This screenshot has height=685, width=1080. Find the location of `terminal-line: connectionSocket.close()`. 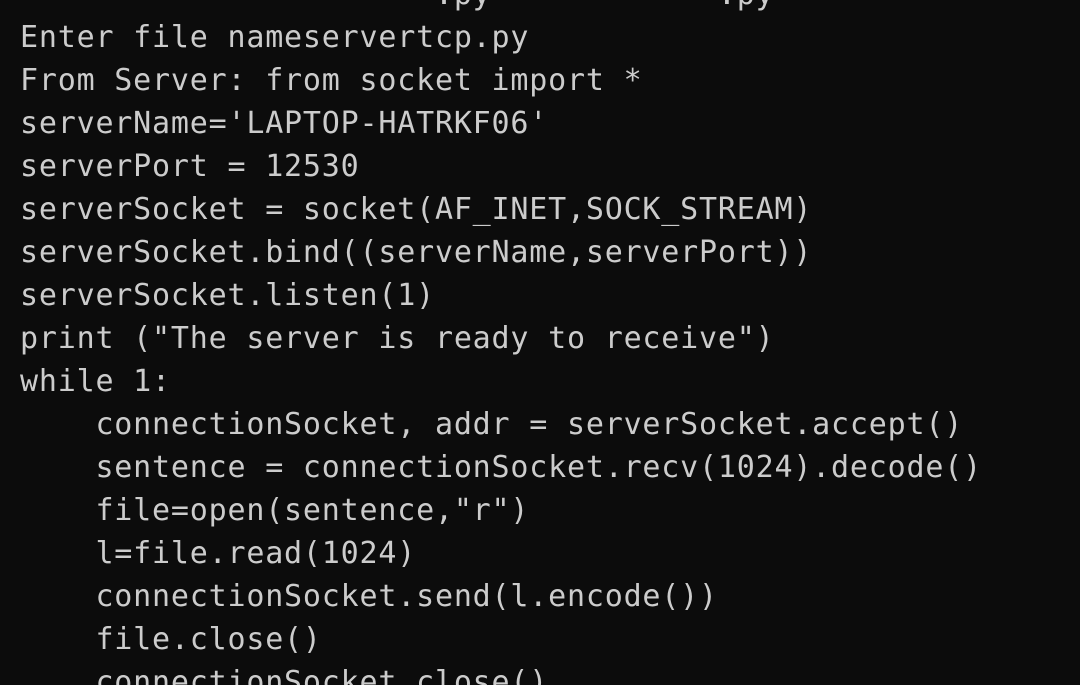

terminal-line: connectionSocket.close() is located at coordinates (284, 675).